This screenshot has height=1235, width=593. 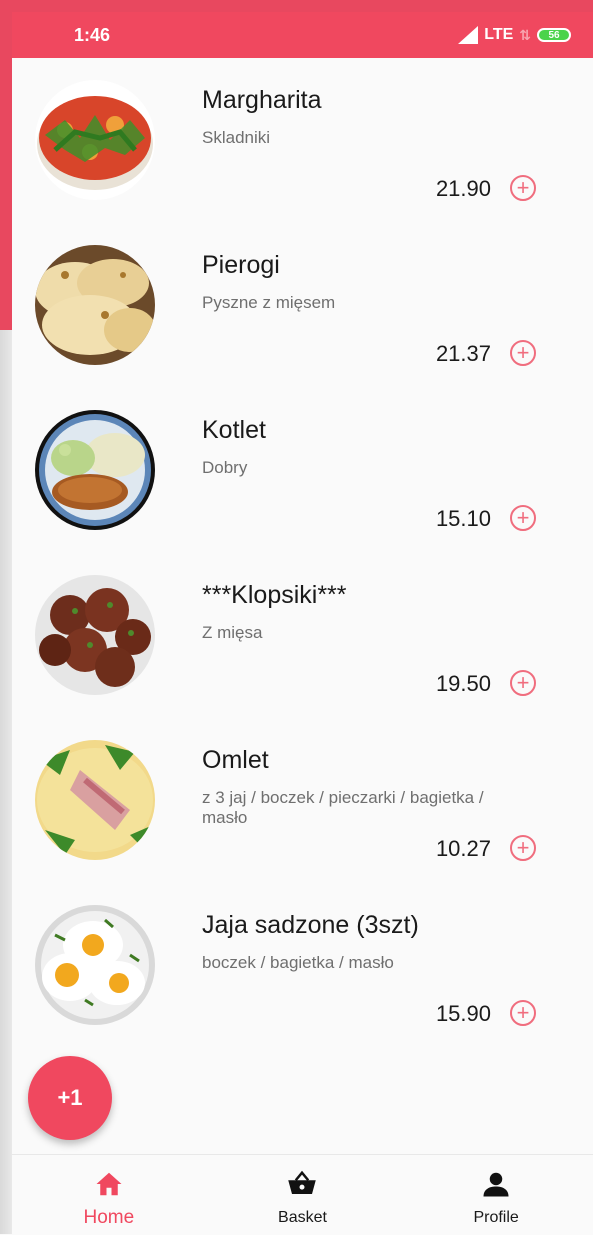 I want to click on item-description: boczek / bagietka / masło, so click(x=298, y=962).